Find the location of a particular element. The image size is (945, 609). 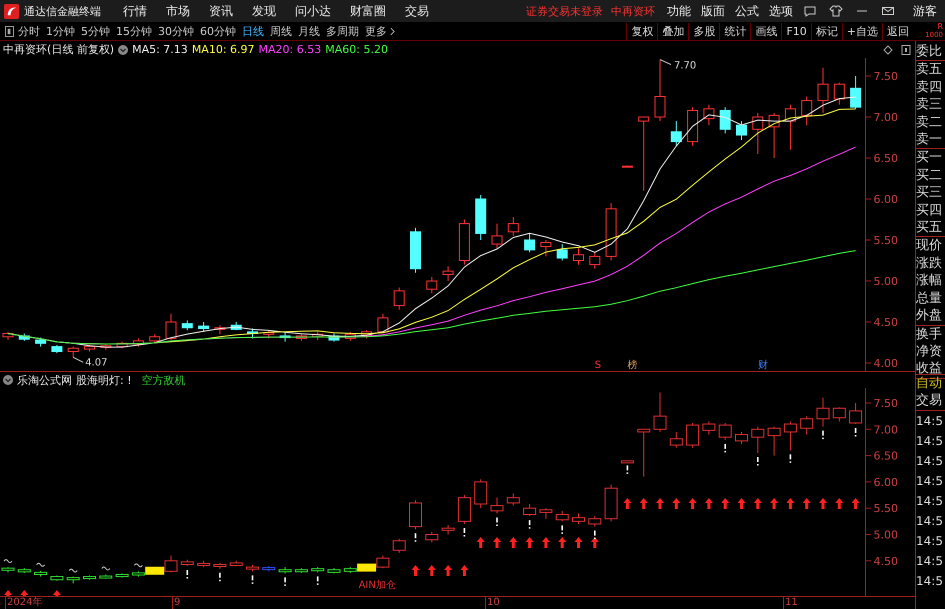

period-tab: 60分钟 is located at coordinates (218, 31).